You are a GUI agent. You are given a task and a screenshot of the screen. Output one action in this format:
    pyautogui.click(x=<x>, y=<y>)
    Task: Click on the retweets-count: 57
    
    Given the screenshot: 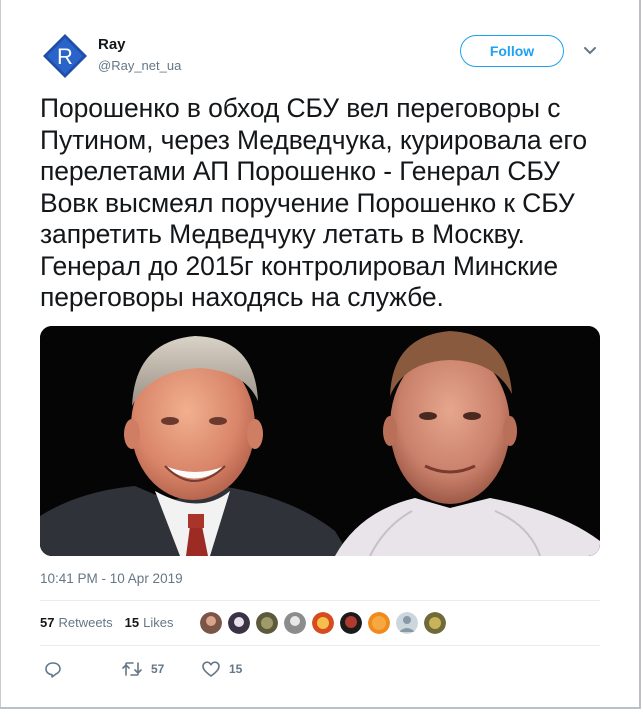 What is the action you would take?
    pyautogui.click(x=47, y=622)
    